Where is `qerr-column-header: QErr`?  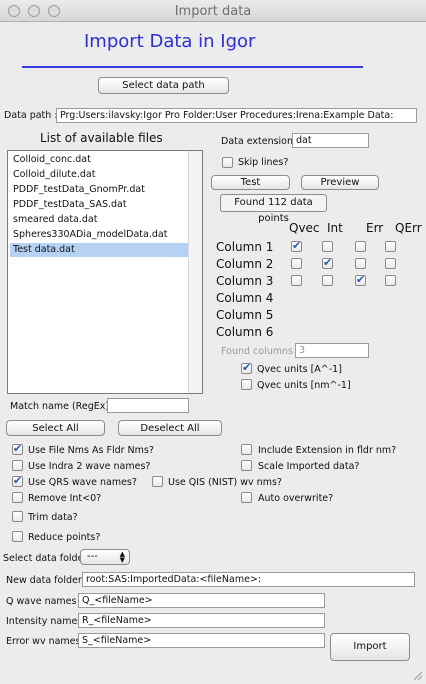
qerr-column-header: QErr is located at coordinates (408, 228).